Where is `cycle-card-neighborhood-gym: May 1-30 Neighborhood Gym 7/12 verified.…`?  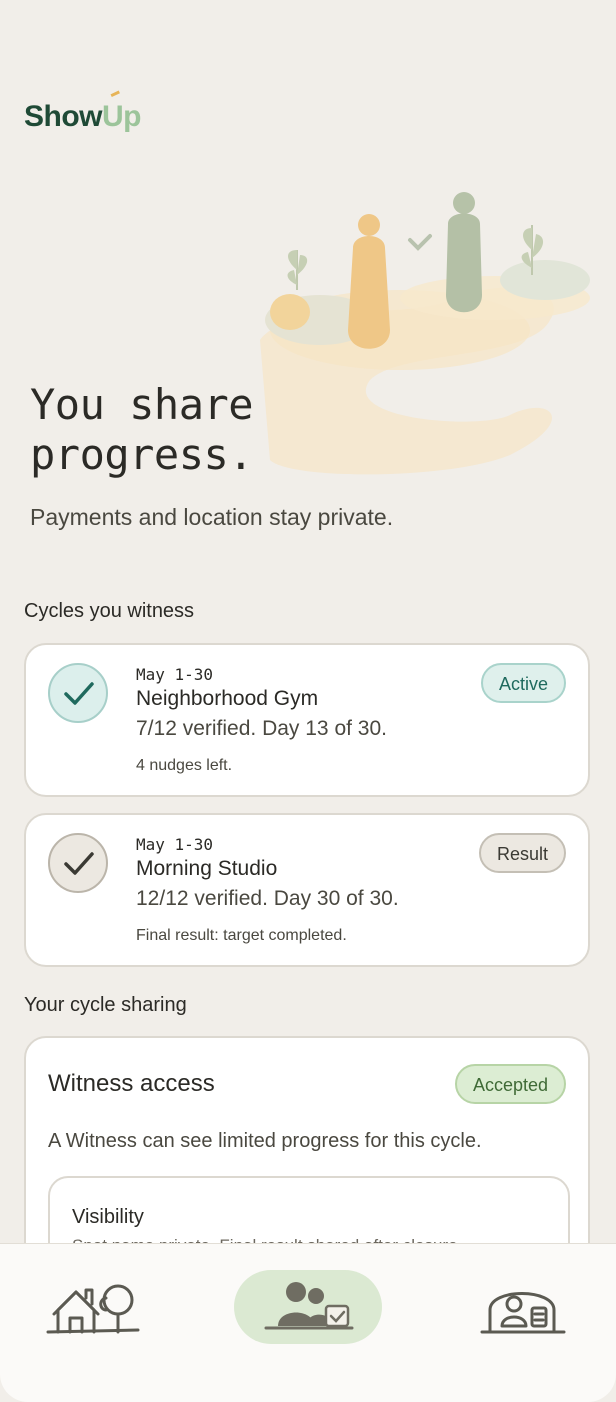 cycle-card-neighborhood-gym: May 1-30 Neighborhood Gym 7/12 verified.… is located at coordinates (307, 720).